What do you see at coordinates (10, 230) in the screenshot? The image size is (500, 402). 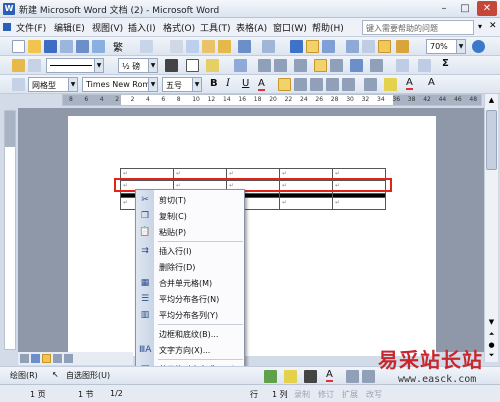 I see `vertical-ruler` at bounding box center [10, 230].